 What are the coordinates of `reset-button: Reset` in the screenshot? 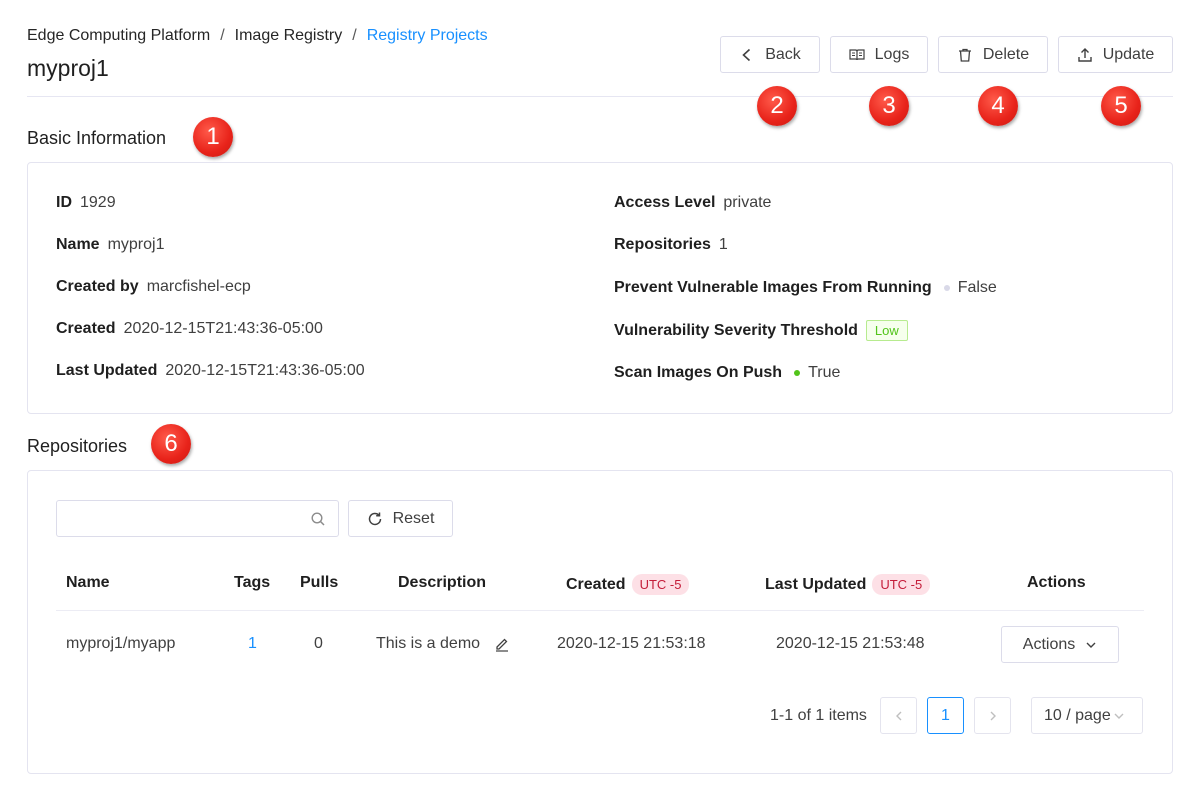 It's located at (400, 518).